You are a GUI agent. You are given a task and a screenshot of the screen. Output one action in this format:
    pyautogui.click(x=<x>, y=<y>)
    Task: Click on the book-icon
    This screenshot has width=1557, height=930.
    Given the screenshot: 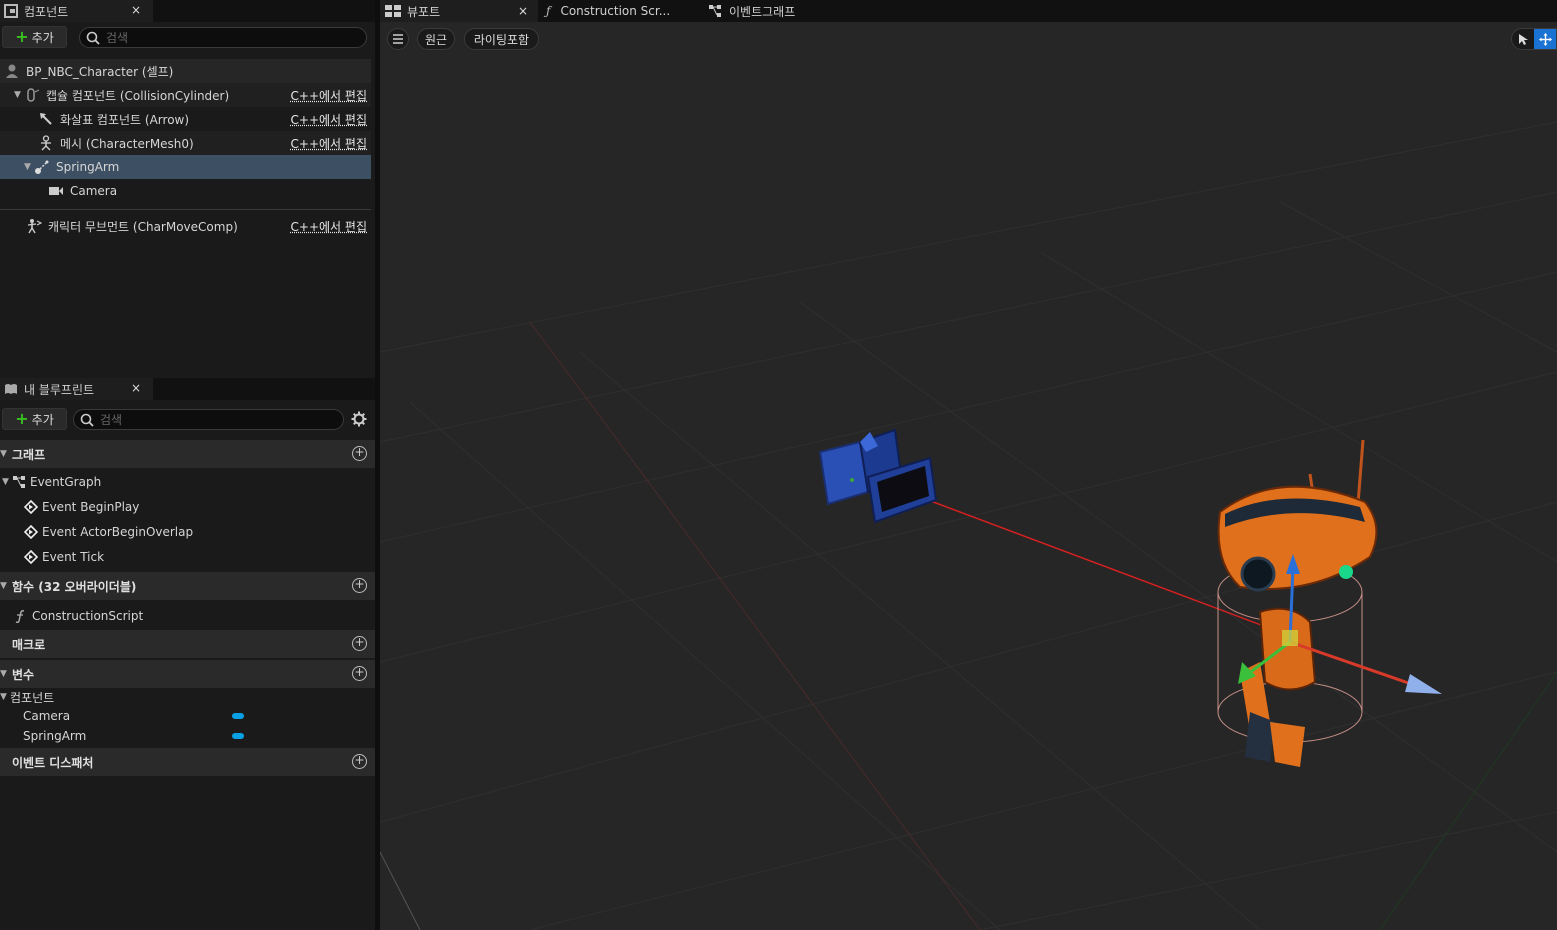 What is the action you would take?
    pyautogui.click(x=11, y=389)
    